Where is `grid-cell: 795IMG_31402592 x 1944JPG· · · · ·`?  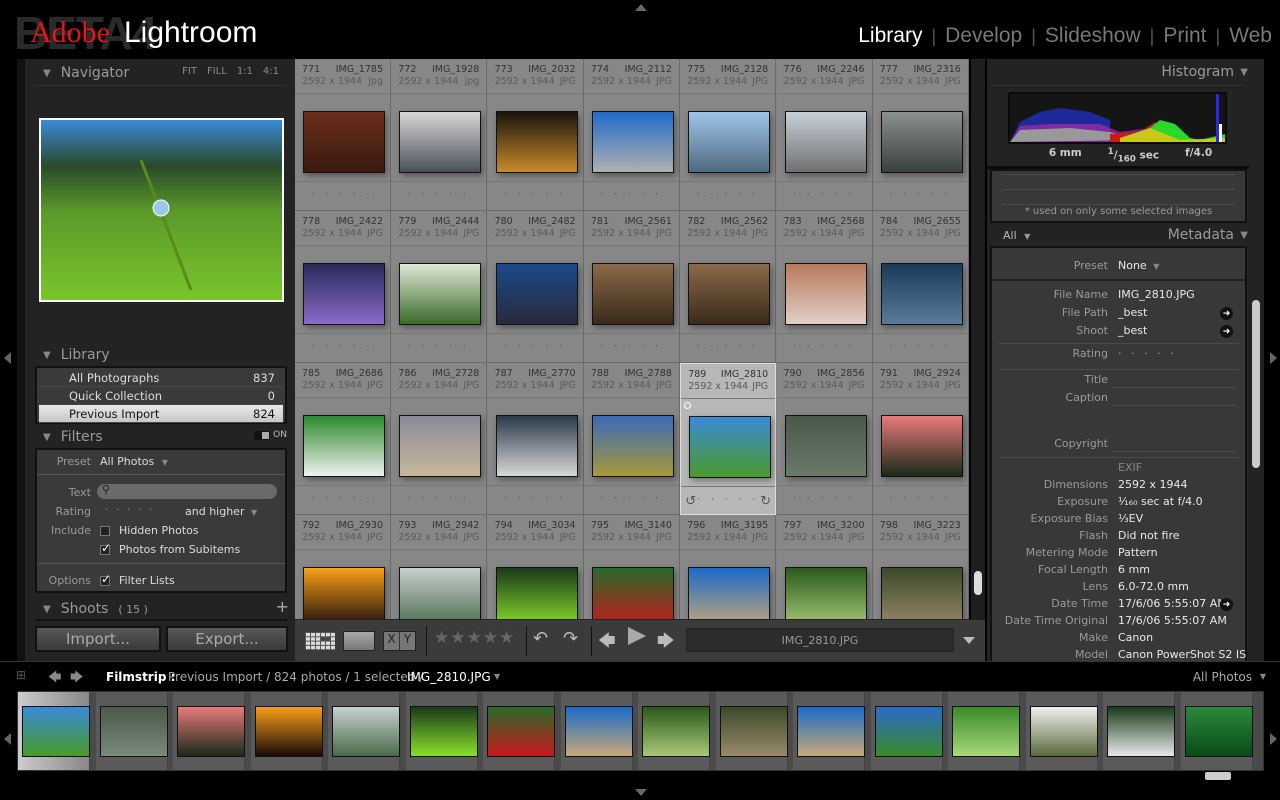
grid-cell: 795IMG_31402592 x 1944JPG· · · · · is located at coordinates (631, 567).